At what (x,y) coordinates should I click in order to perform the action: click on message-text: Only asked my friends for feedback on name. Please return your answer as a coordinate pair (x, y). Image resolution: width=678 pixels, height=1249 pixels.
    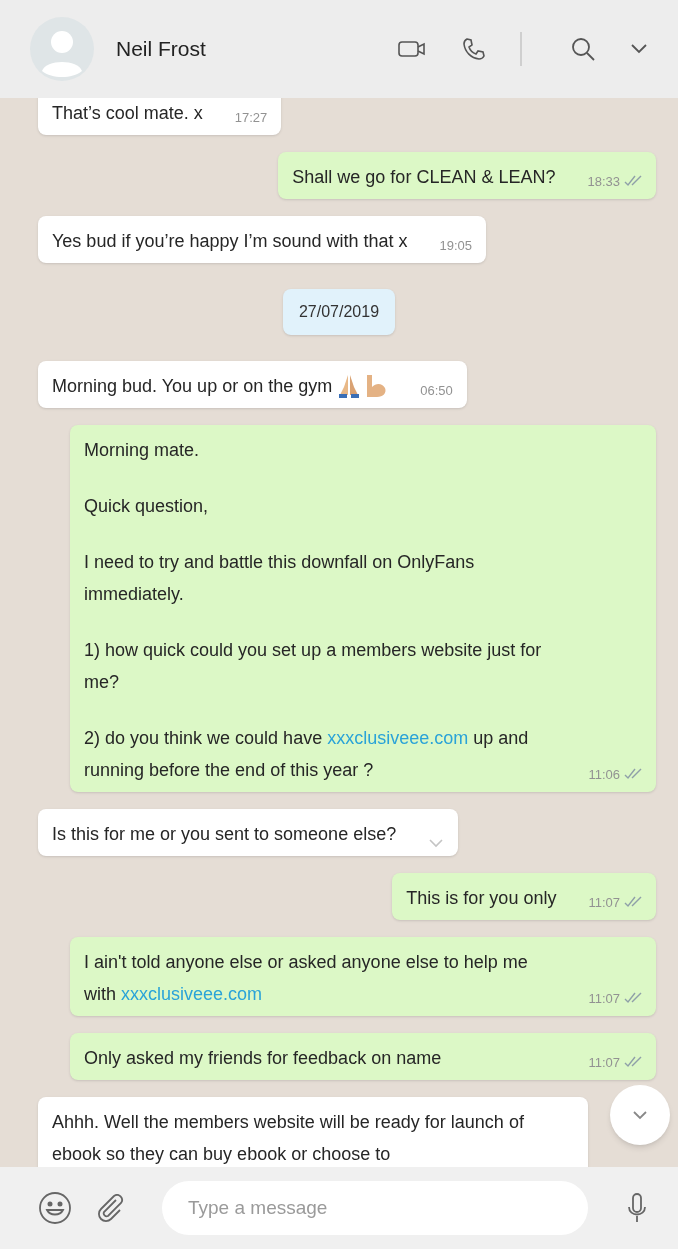
    Looking at the image, I should click on (263, 1058).